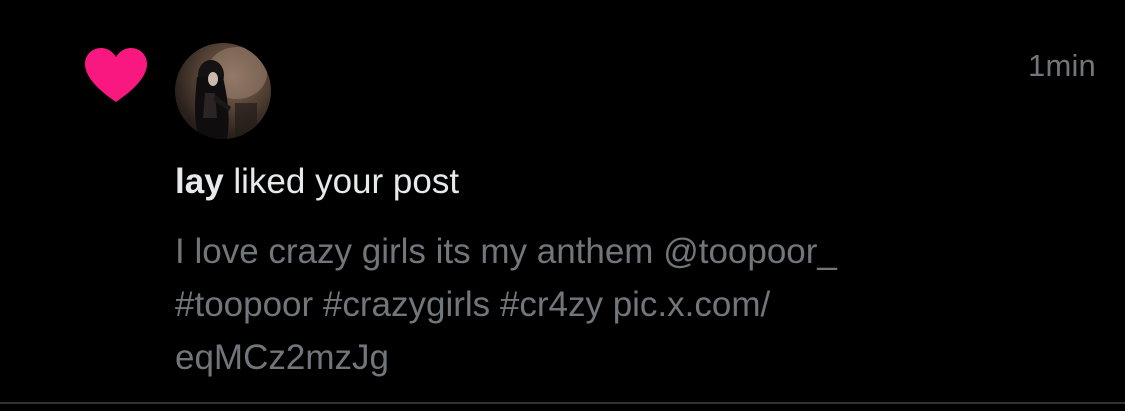 Image resolution: width=1125 pixels, height=411 pixels. Describe the element at coordinates (473, 304) in the screenshot. I see `post-text-line: #toopoor #crazygirls #cr4zy pic.x.com/` at that location.